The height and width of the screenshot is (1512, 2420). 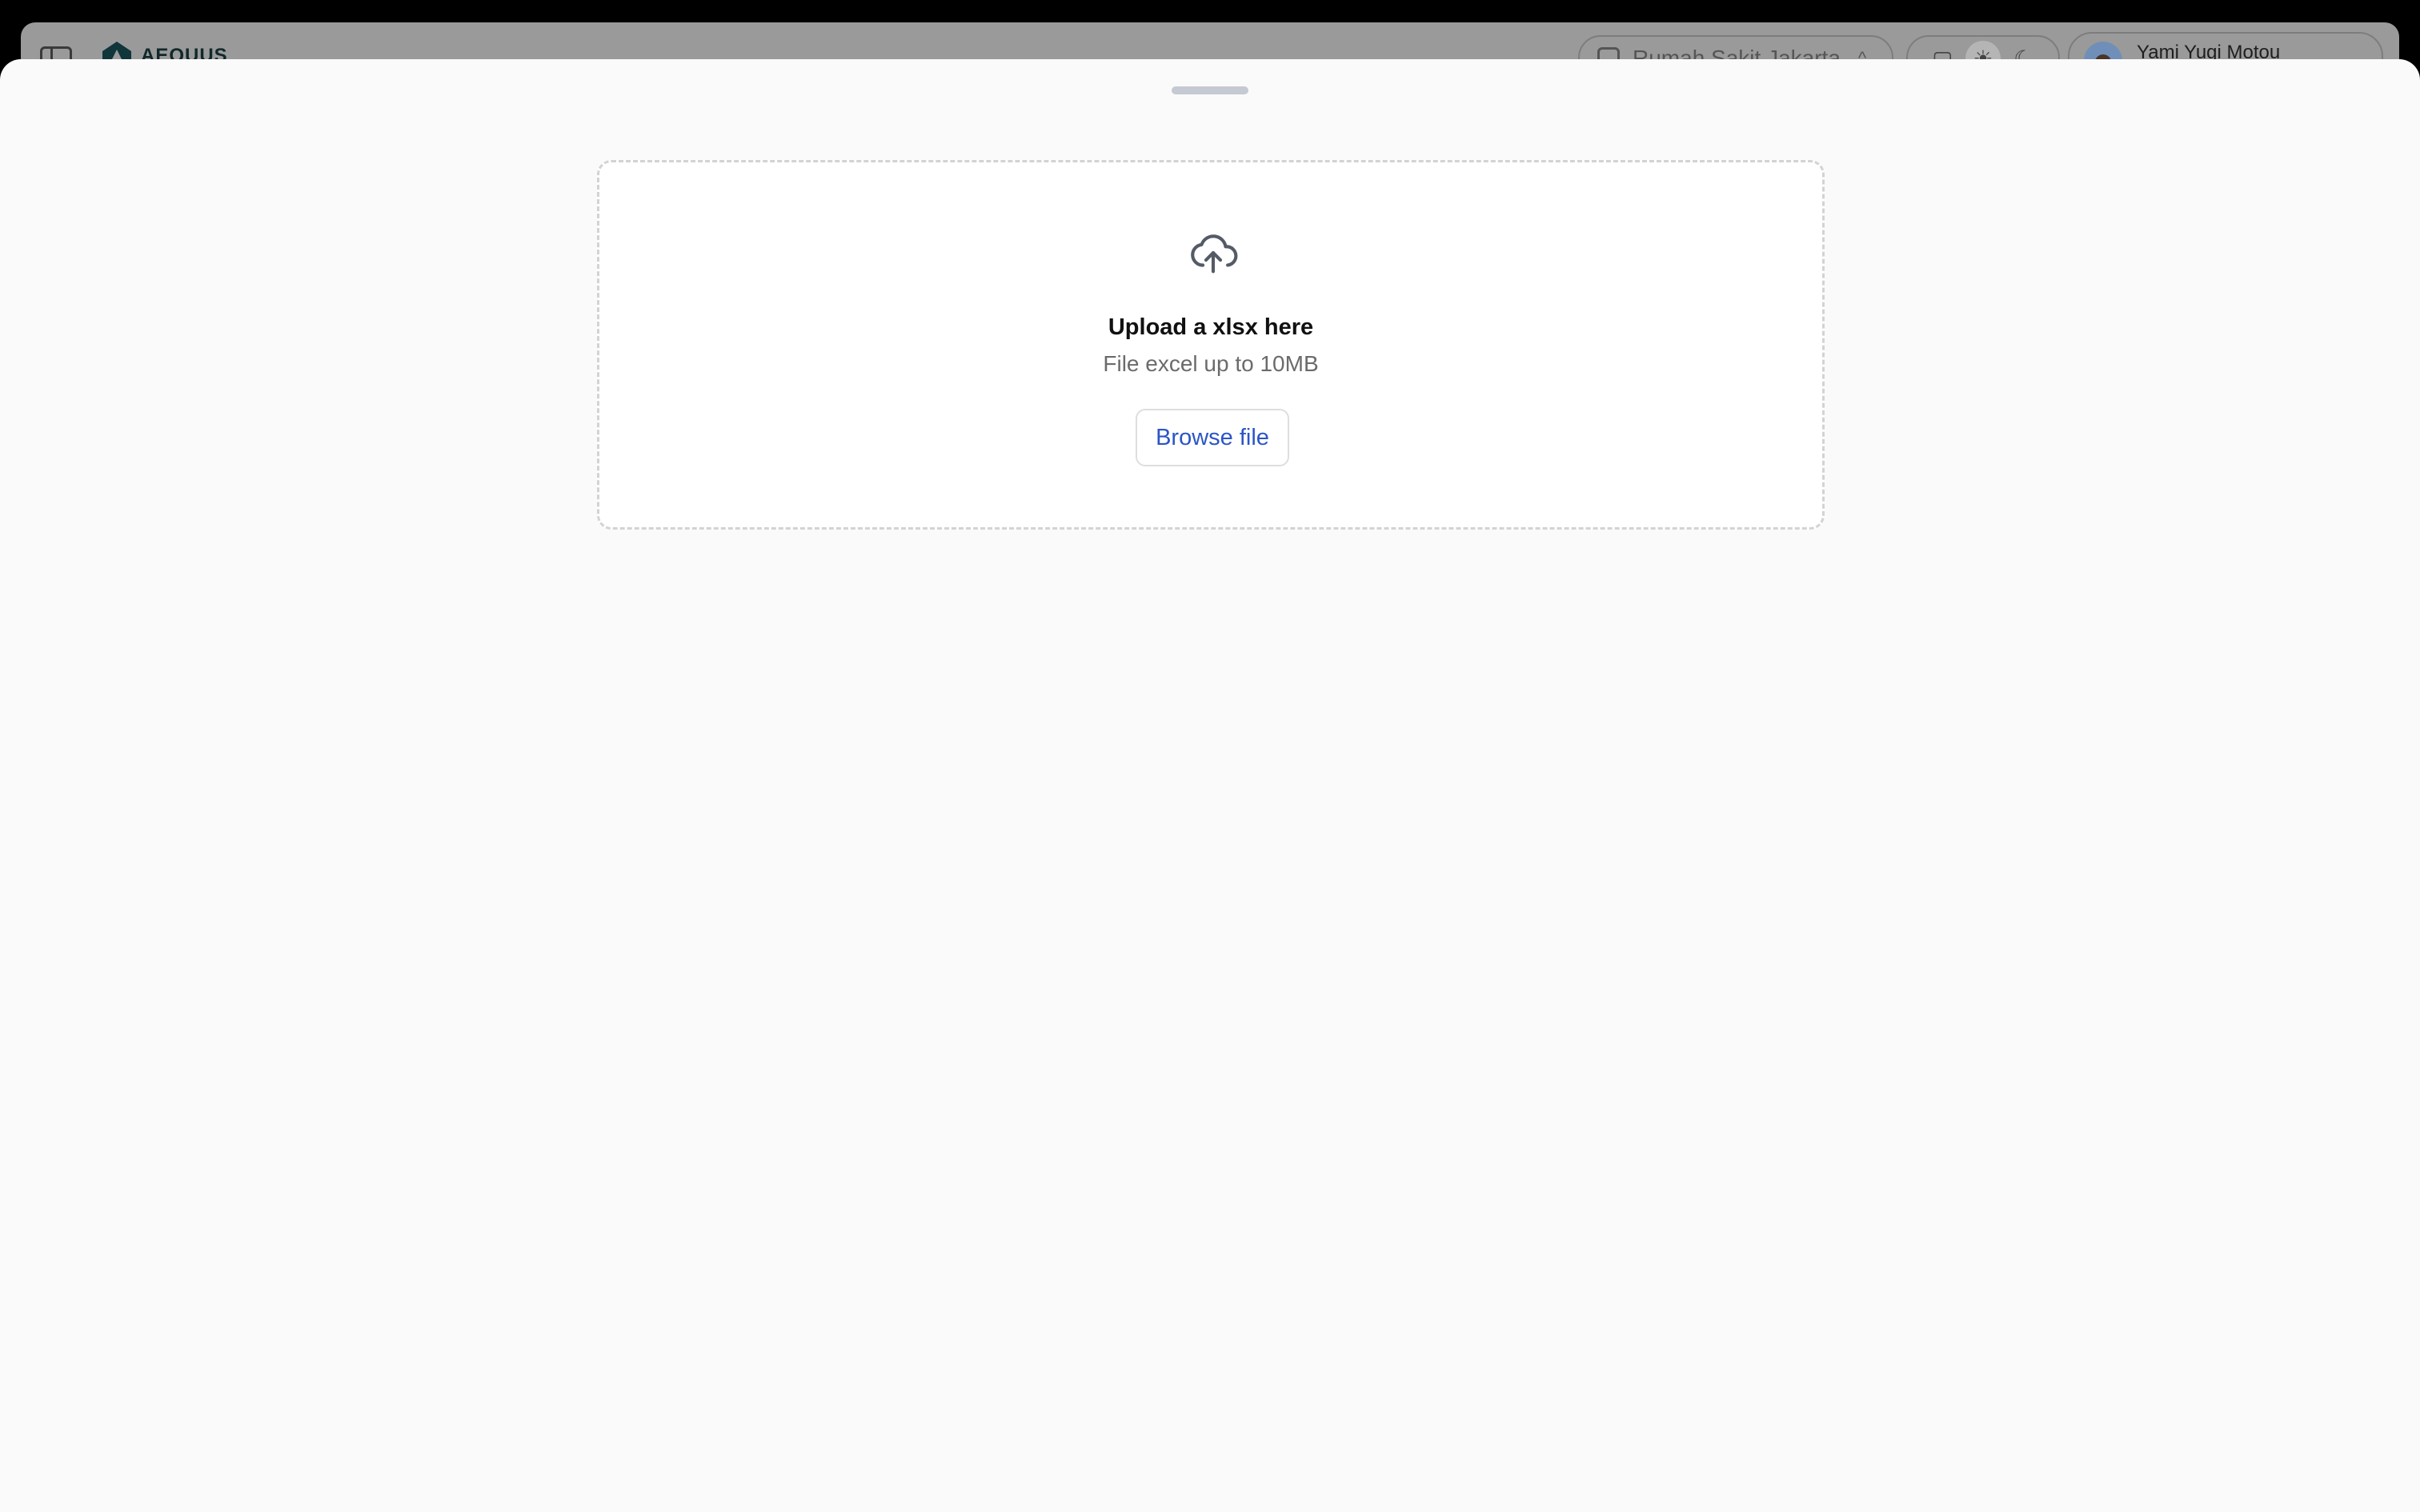 I want to click on drag-handle, so click(x=1210, y=90).